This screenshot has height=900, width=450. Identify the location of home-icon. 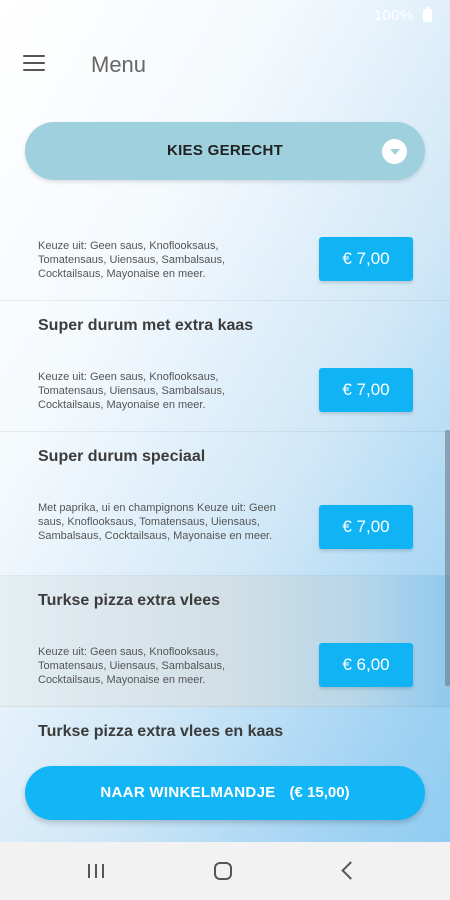
(225, 871).